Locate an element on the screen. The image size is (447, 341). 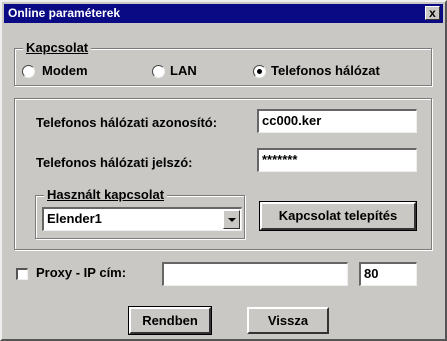
radio-phone-network-circle is located at coordinates (259, 71).